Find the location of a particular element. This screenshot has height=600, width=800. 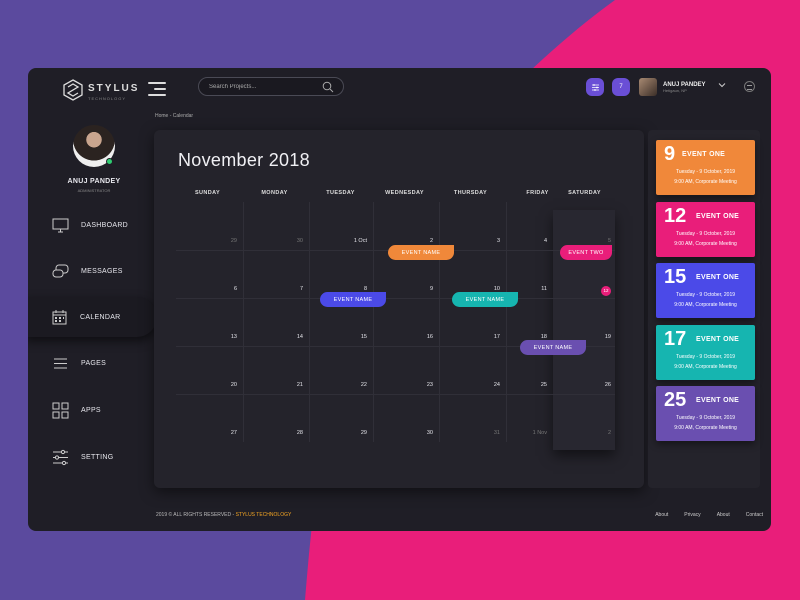

profile-avatar is located at coordinates (94, 146).